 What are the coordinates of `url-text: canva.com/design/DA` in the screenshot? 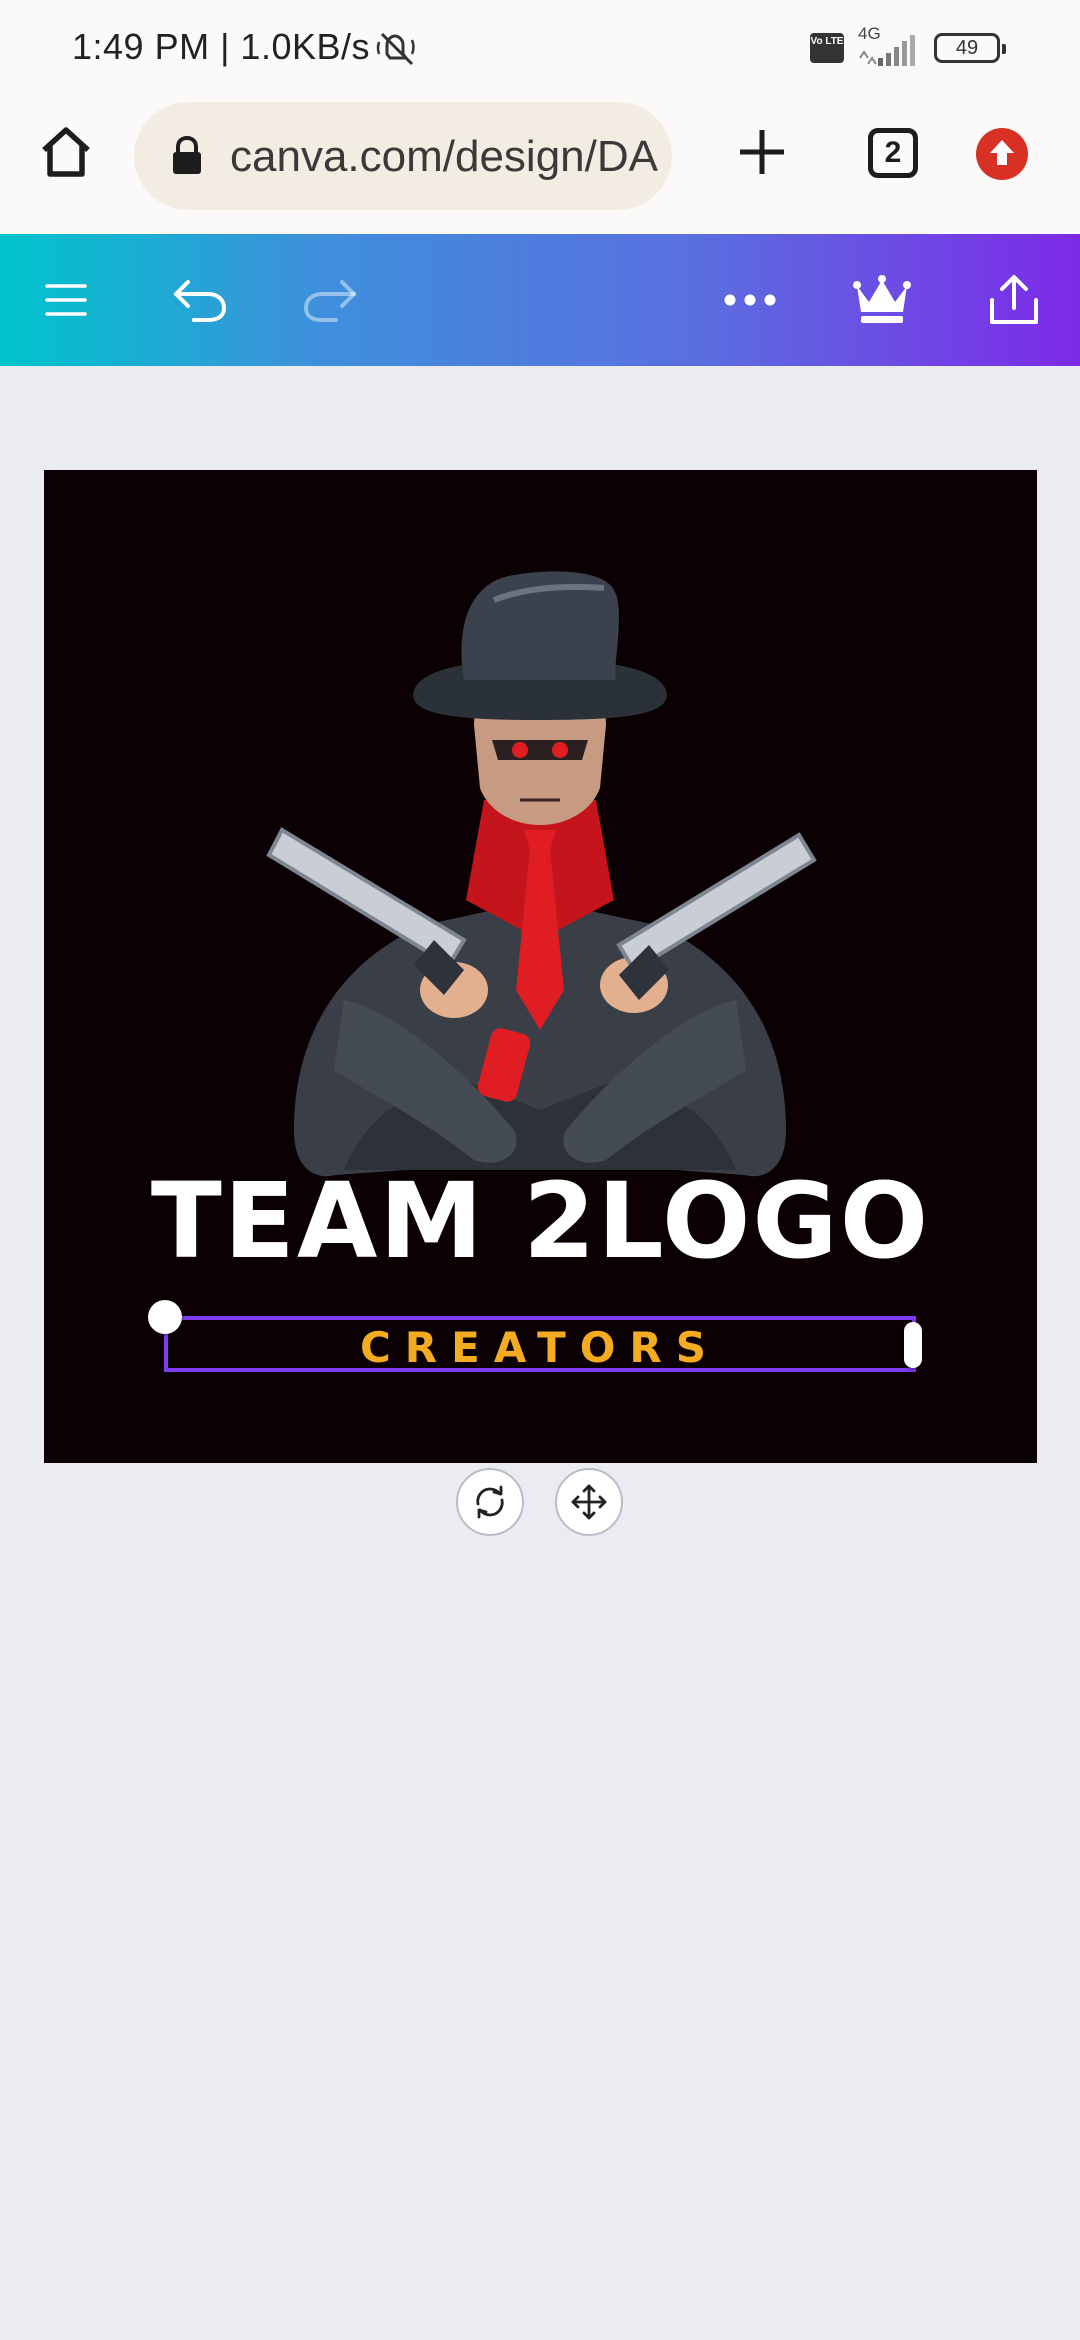 It's located at (444, 156).